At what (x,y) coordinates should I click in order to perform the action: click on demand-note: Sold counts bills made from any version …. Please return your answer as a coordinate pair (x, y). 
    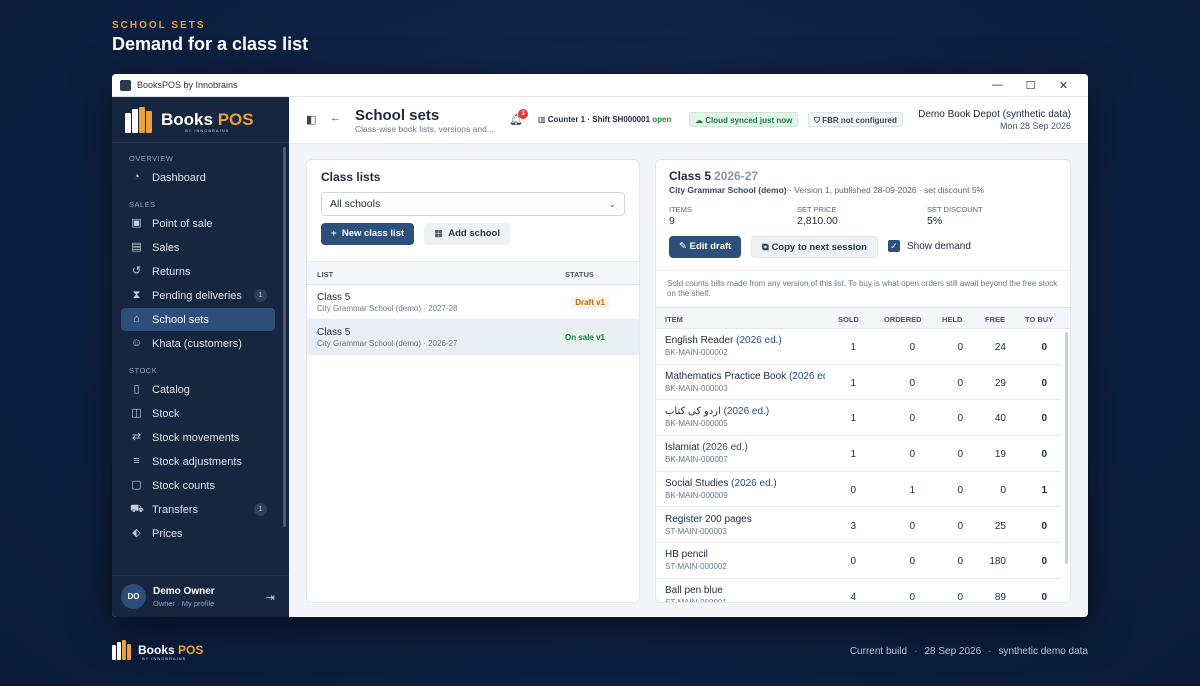
    Looking at the image, I should click on (862, 288).